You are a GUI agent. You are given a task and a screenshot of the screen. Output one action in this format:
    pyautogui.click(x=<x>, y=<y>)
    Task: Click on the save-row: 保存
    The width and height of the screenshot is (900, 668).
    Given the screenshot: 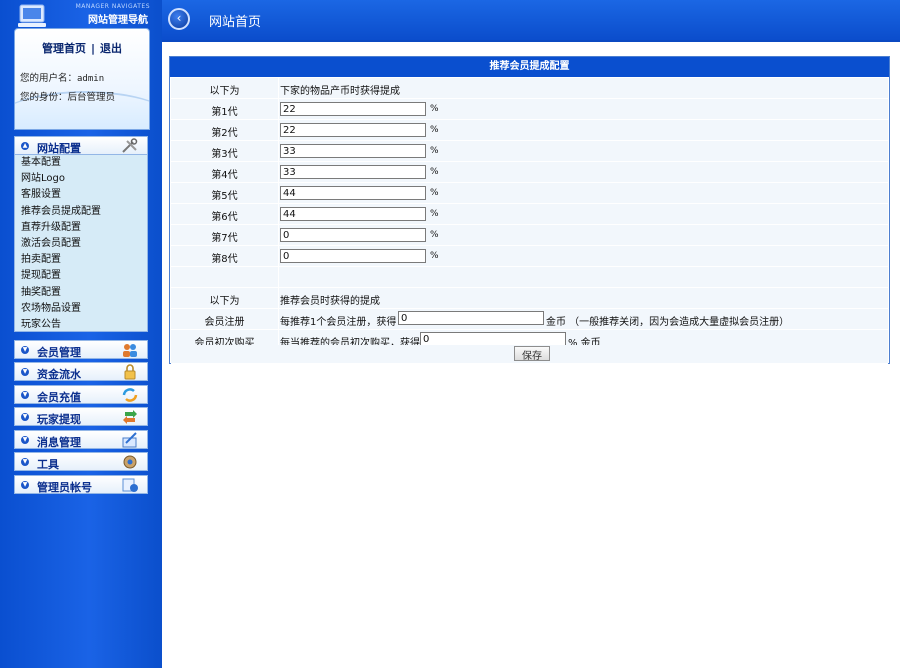 What is the action you would take?
    pyautogui.click(x=529, y=354)
    